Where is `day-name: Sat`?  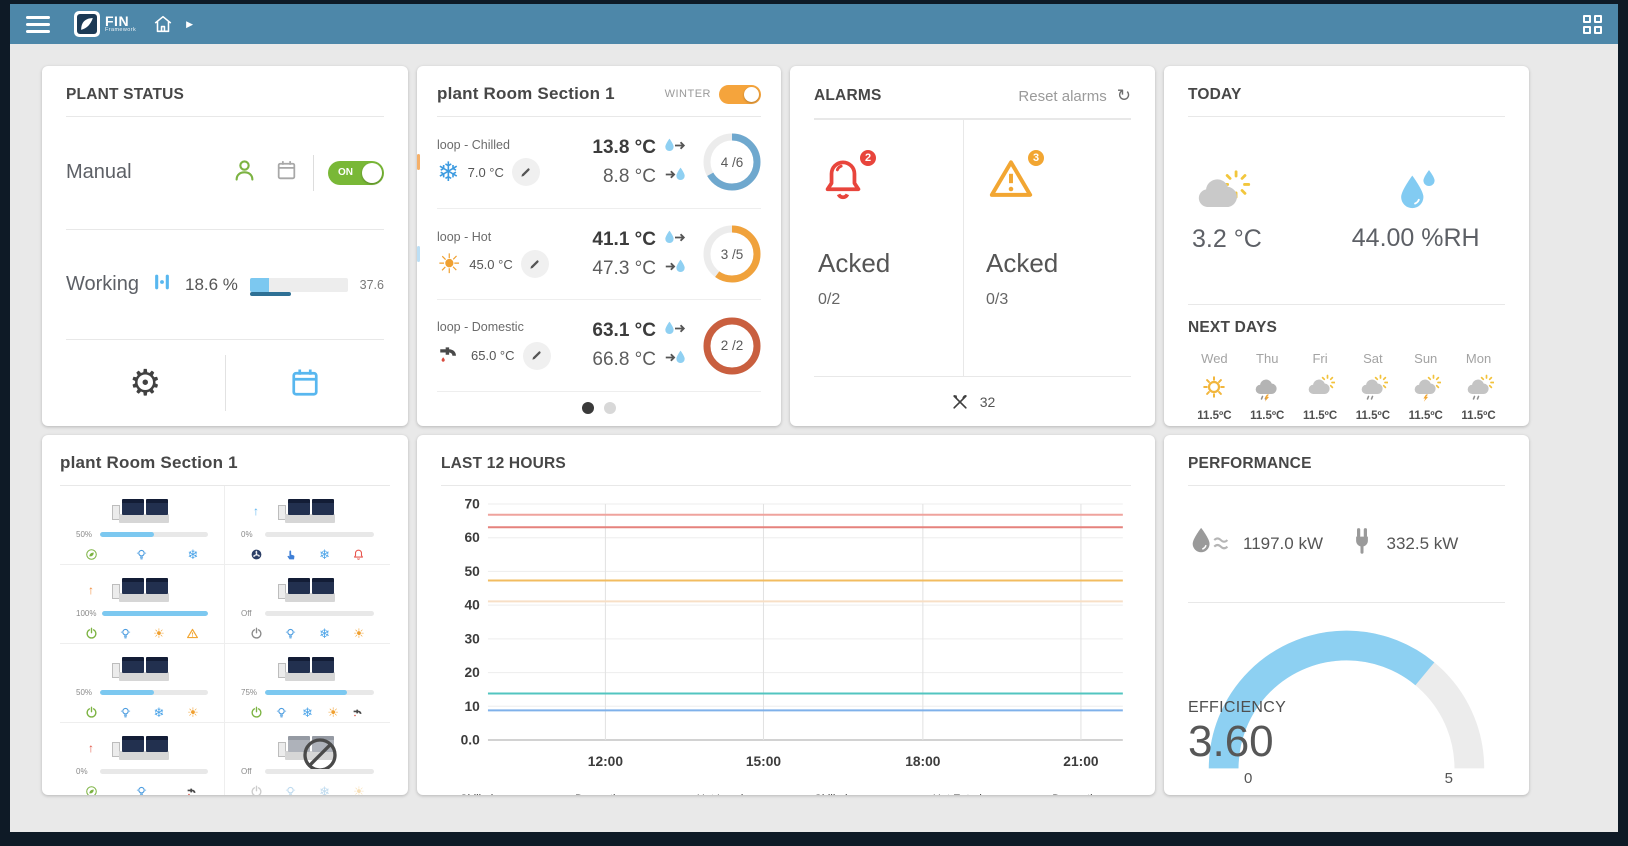 day-name: Sat is located at coordinates (1373, 358).